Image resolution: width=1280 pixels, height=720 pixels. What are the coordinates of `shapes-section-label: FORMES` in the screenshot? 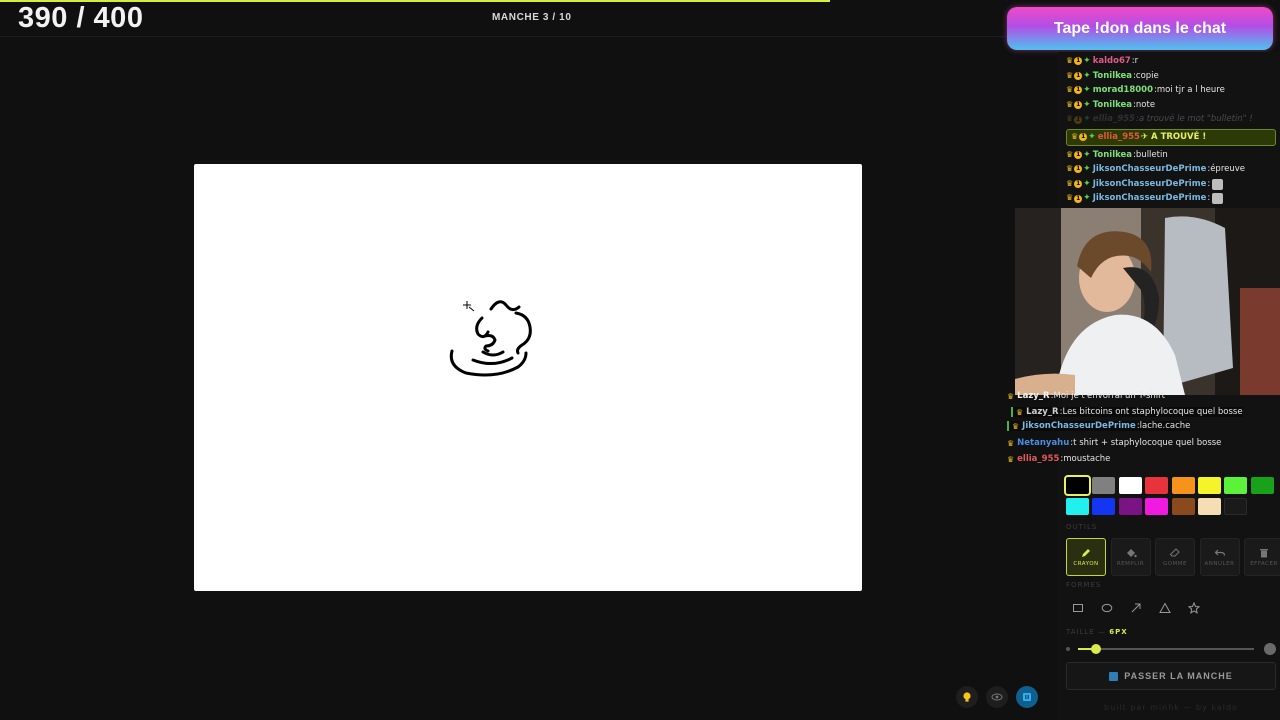 It's located at (1084, 585).